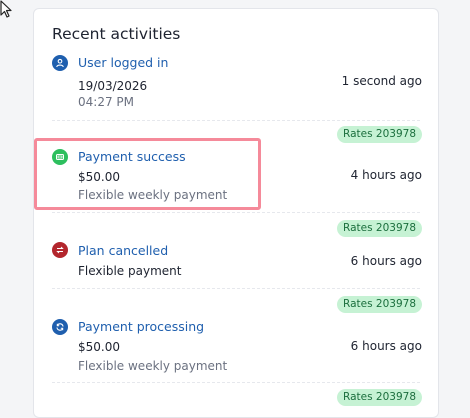  I want to click on activity-description: Flexible payment, so click(130, 271).